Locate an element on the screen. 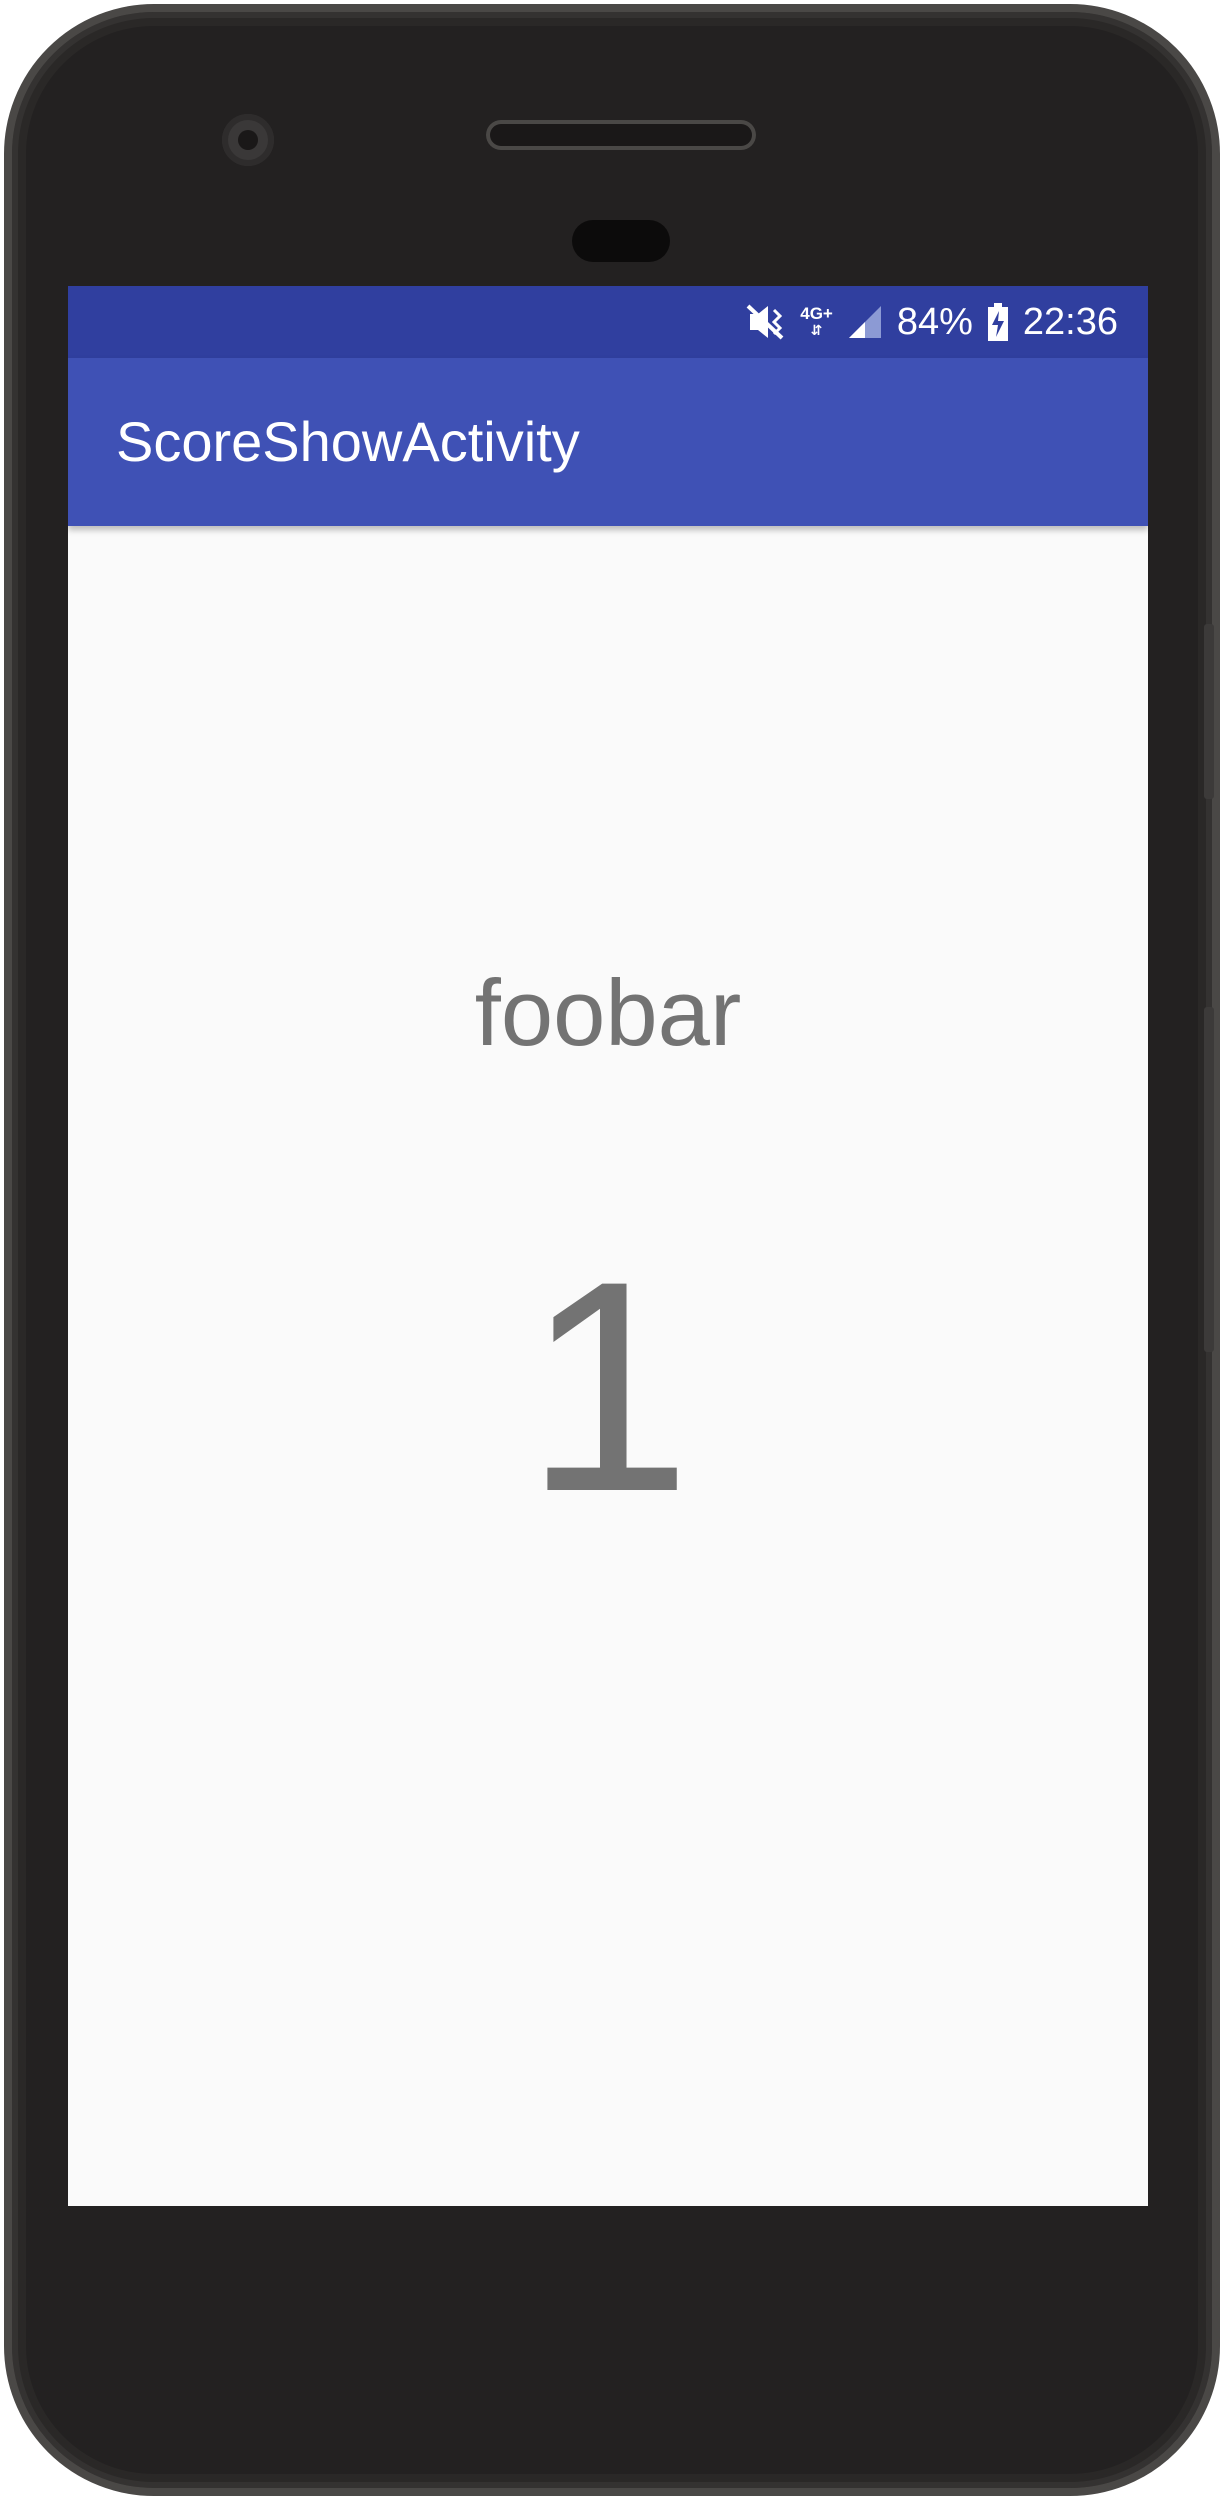 The image size is (1226, 2502). network-data-icon: 4G+ ⇵ is located at coordinates (816, 321).